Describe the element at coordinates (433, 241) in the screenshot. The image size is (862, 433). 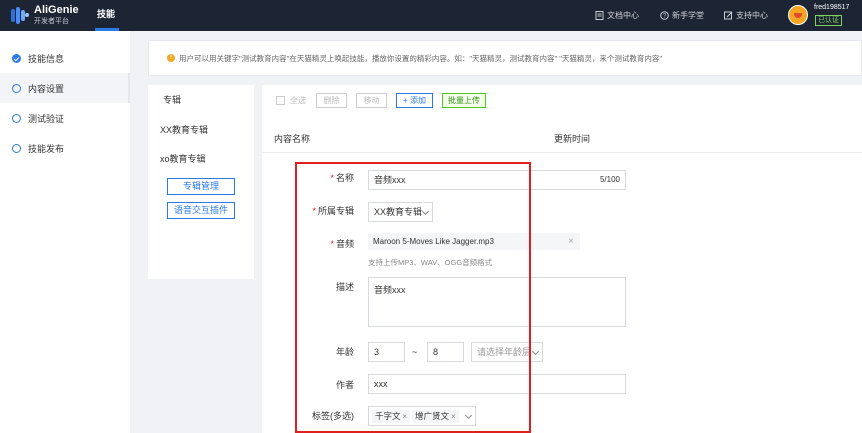
I see `audio-file-name: Maroon 5-Moves Like Jagger.mp3` at that location.